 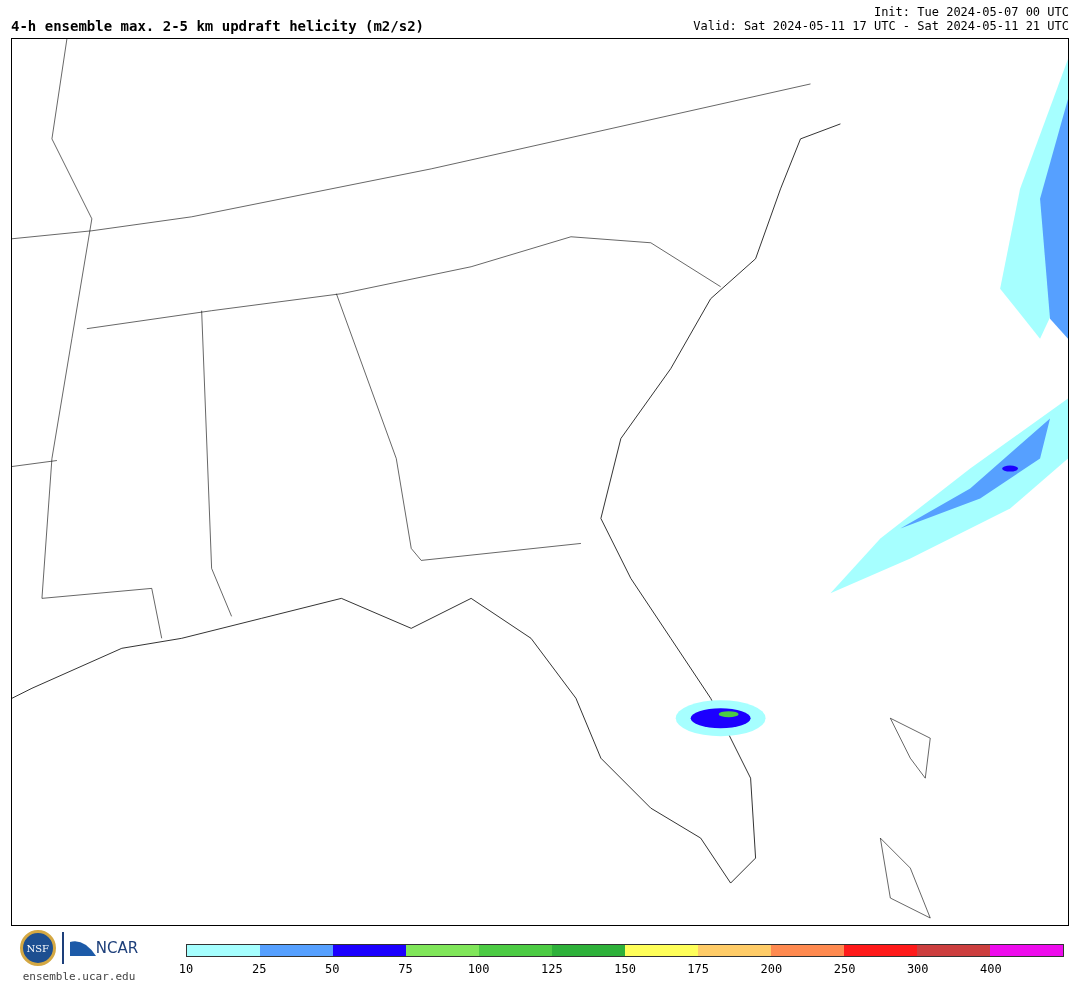 What do you see at coordinates (844, 969) in the screenshot?
I see `tick-label: 250` at bounding box center [844, 969].